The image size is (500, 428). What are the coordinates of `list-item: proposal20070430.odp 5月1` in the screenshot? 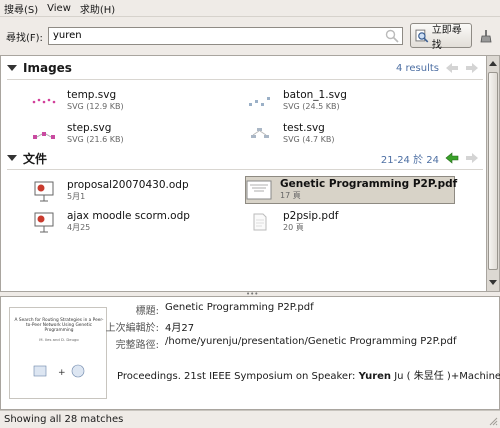 It's located at (134, 191).